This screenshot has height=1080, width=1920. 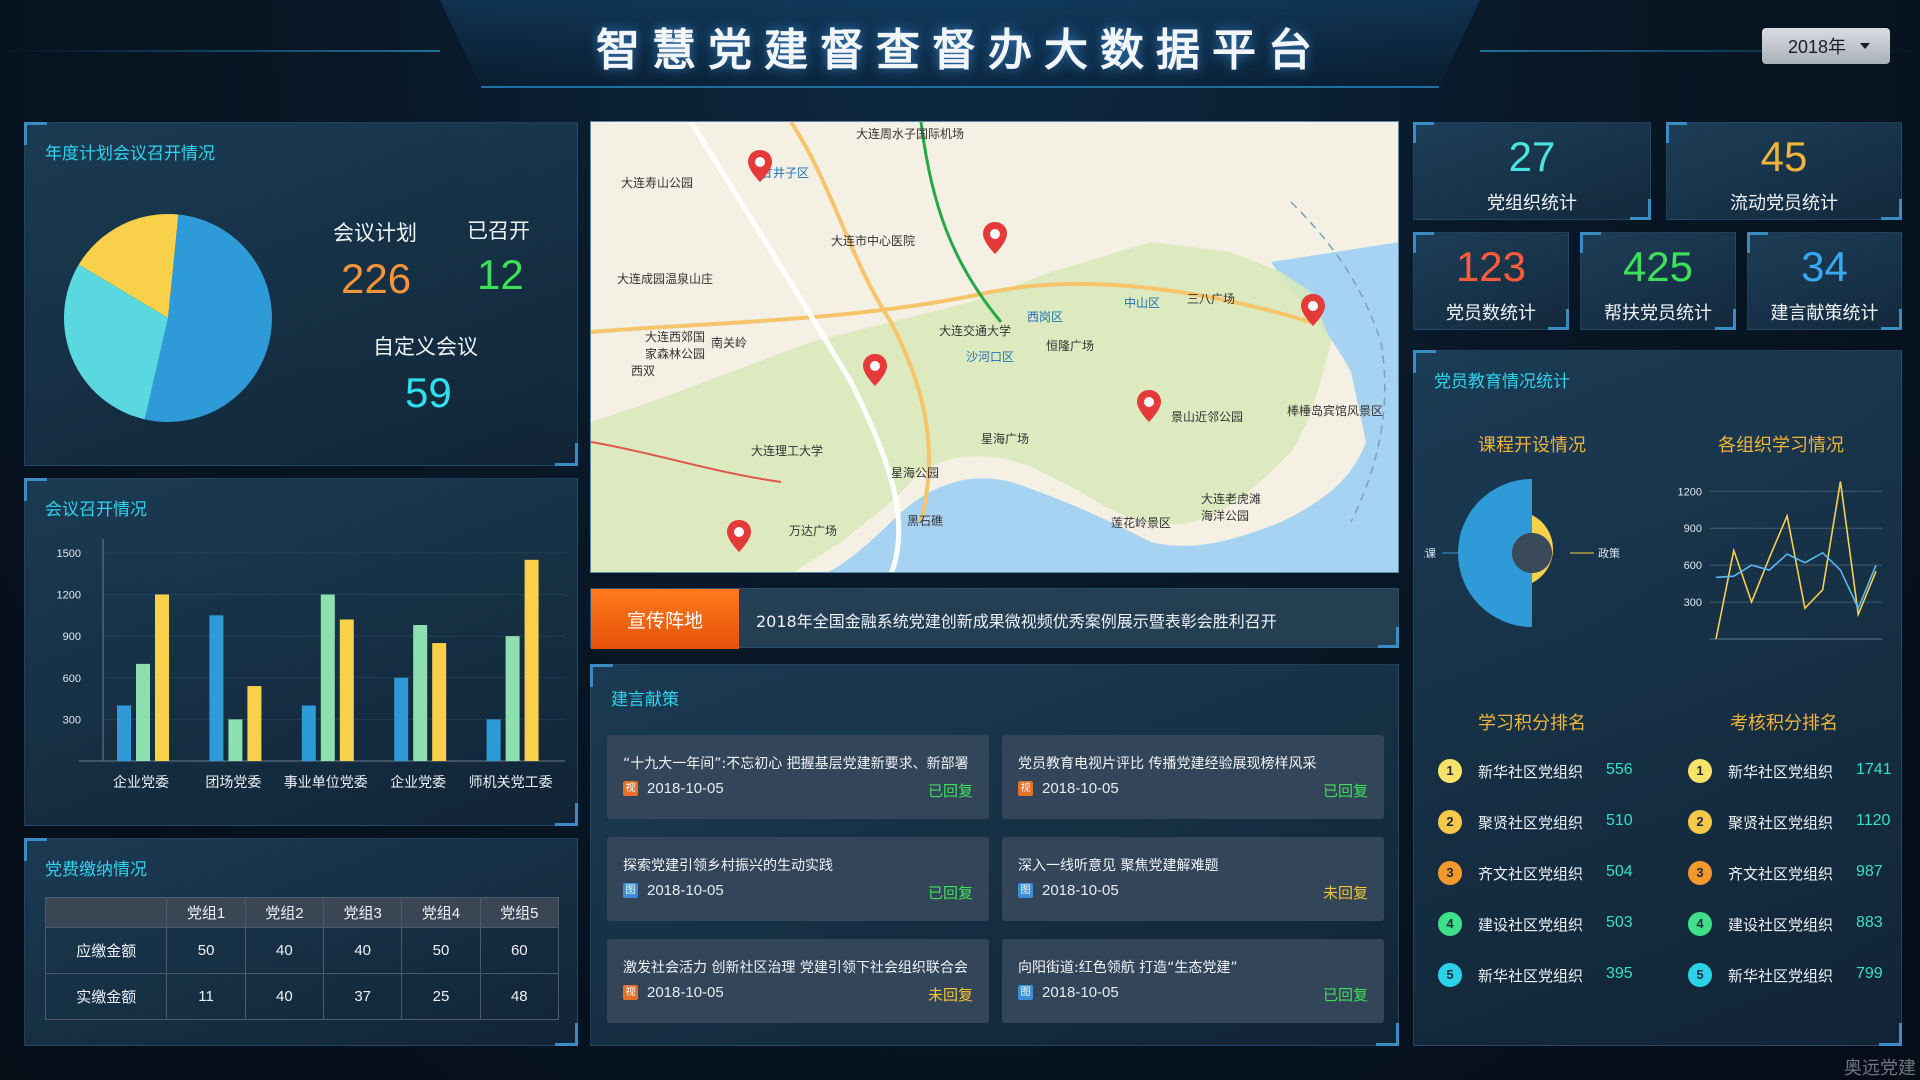 I want to click on rank-org-name: 齐文社区党组织, so click(x=1531, y=874).